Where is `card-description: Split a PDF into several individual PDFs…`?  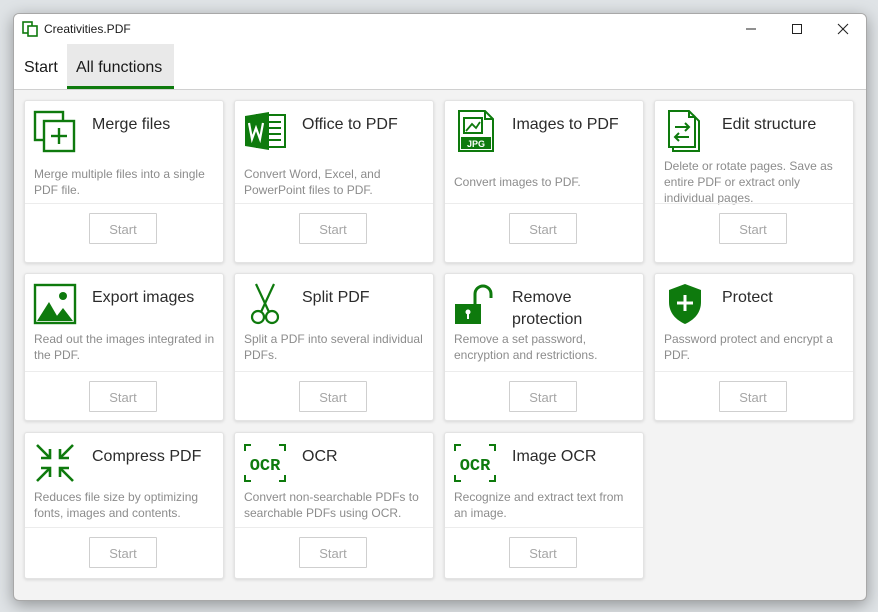
card-description: Split a PDF into several individual PDFs… is located at coordinates (333, 347).